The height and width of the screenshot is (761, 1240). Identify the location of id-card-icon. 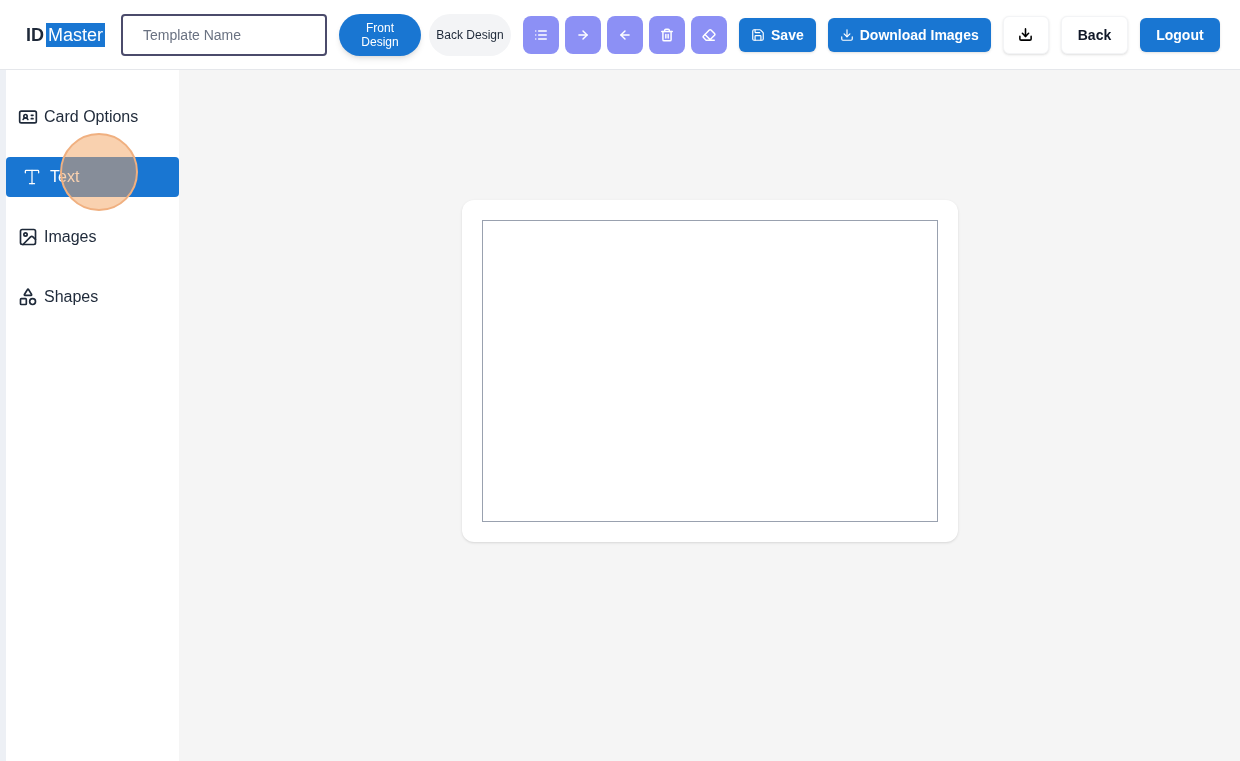
(28, 117).